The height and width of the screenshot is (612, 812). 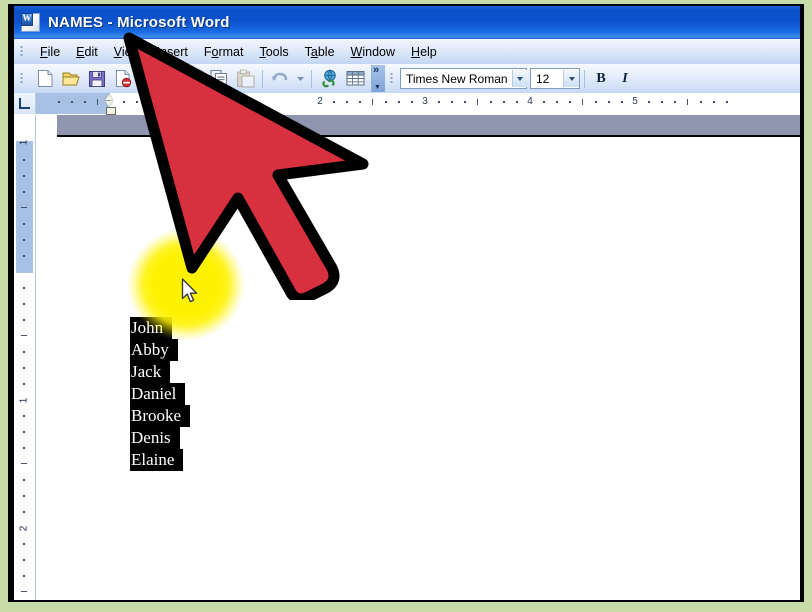 What do you see at coordinates (87, 52) in the screenshot?
I see `menu-item-edit: Edit` at bounding box center [87, 52].